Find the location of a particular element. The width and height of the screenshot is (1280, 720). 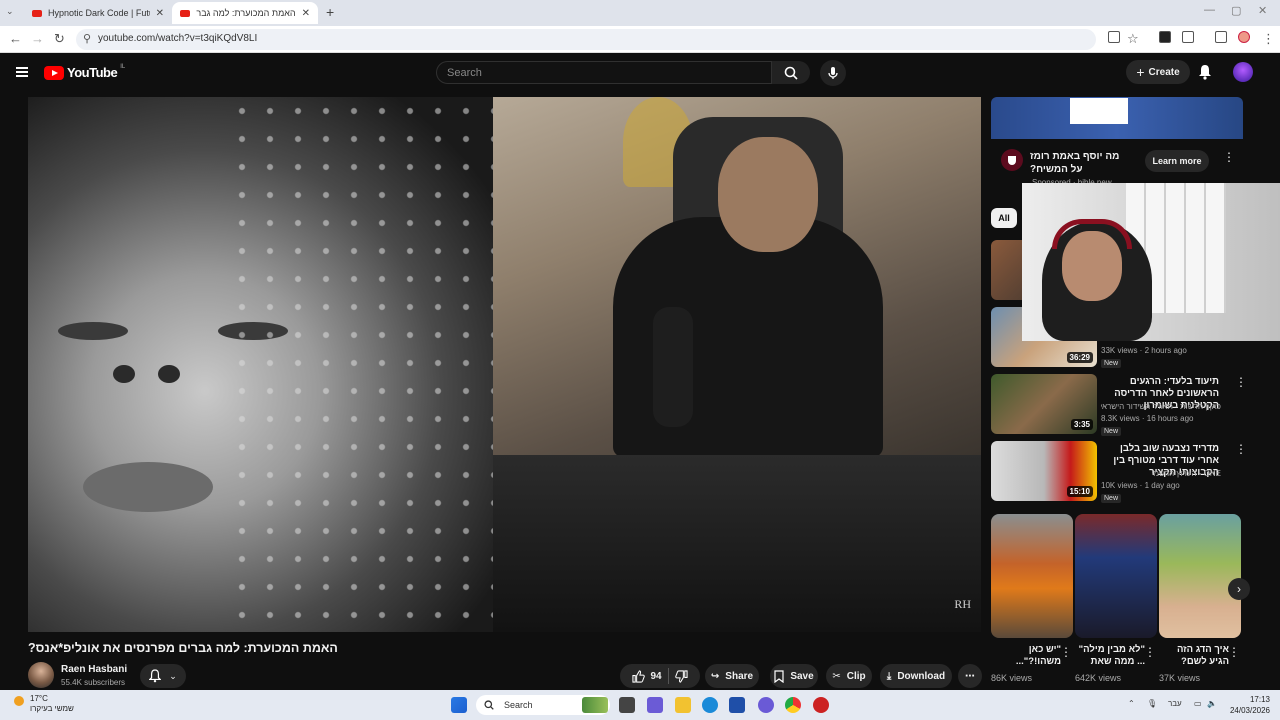

task-view-icon is located at coordinates (627, 705).